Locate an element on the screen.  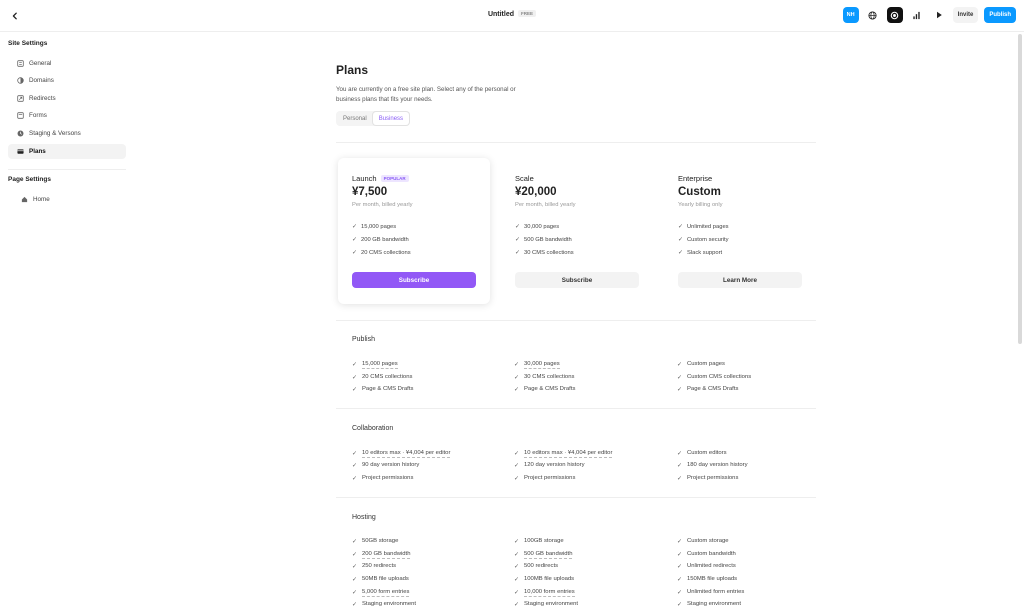
analytics-button is located at coordinates (917, 15).